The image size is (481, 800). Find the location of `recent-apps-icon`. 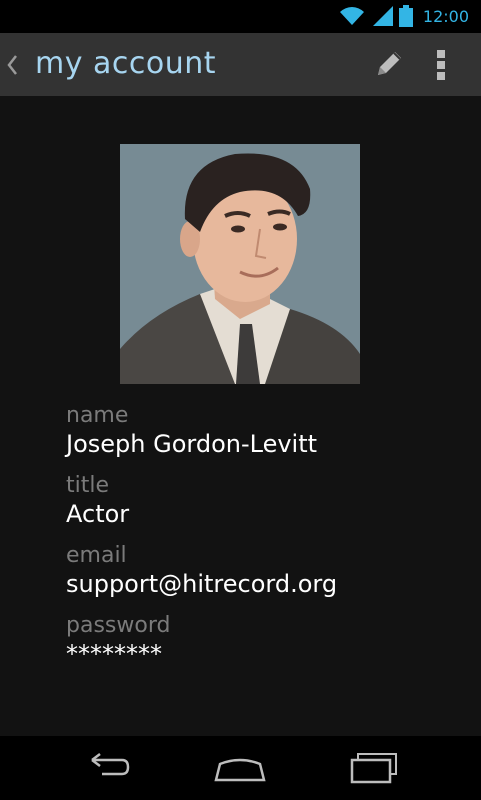

recent-apps-icon is located at coordinates (374, 768).